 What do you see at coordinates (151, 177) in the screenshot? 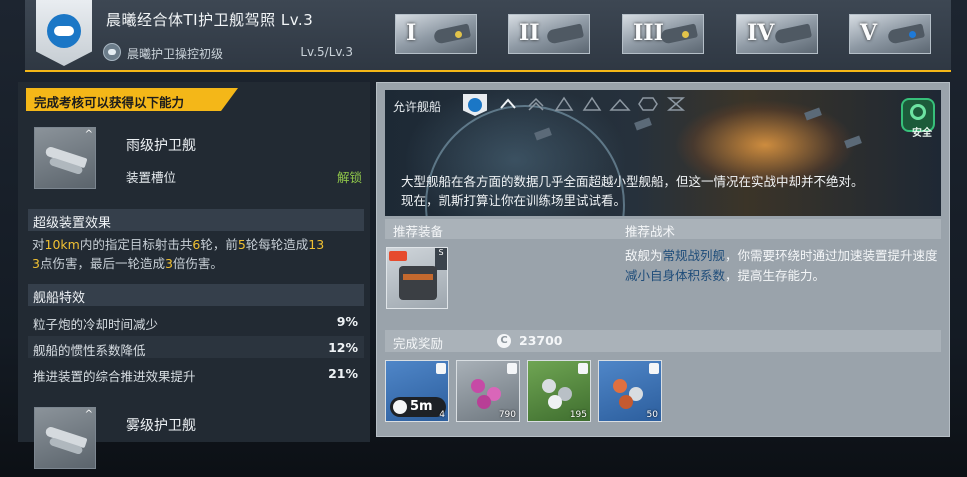
I see `slot-label: 装置槽位` at bounding box center [151, 177].